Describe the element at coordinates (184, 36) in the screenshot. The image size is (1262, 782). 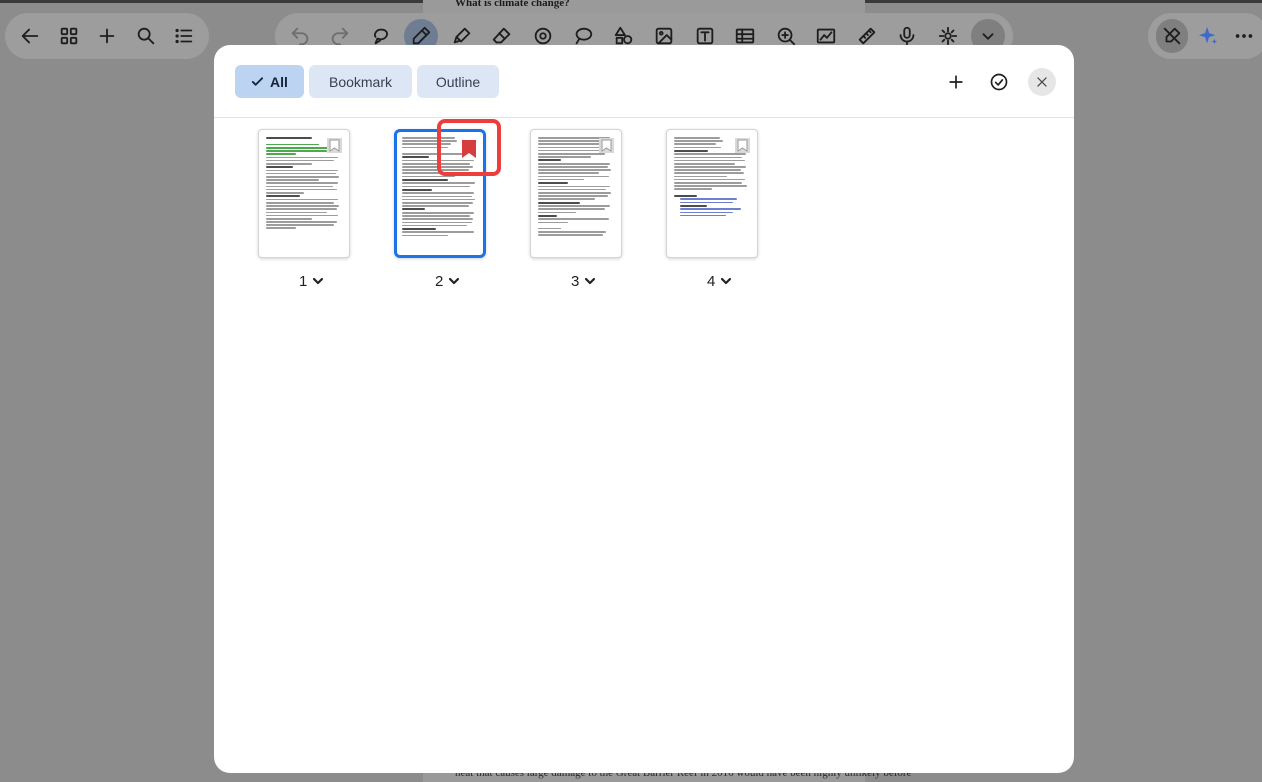
I see `list-icon` at that location.